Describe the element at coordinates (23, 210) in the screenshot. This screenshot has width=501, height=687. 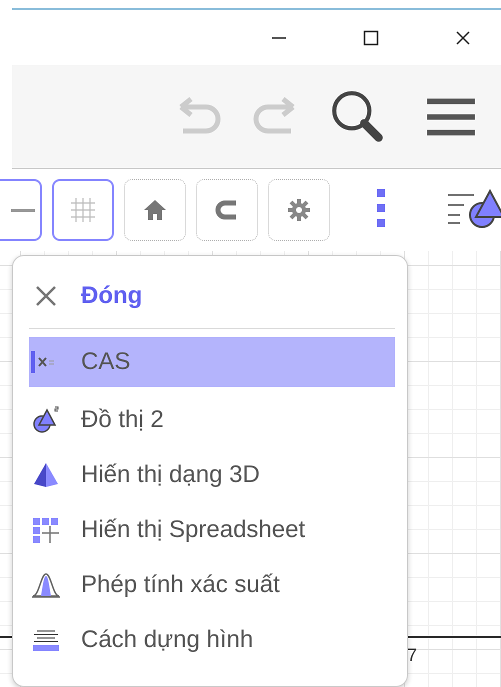
I see `line-icon` at that location.